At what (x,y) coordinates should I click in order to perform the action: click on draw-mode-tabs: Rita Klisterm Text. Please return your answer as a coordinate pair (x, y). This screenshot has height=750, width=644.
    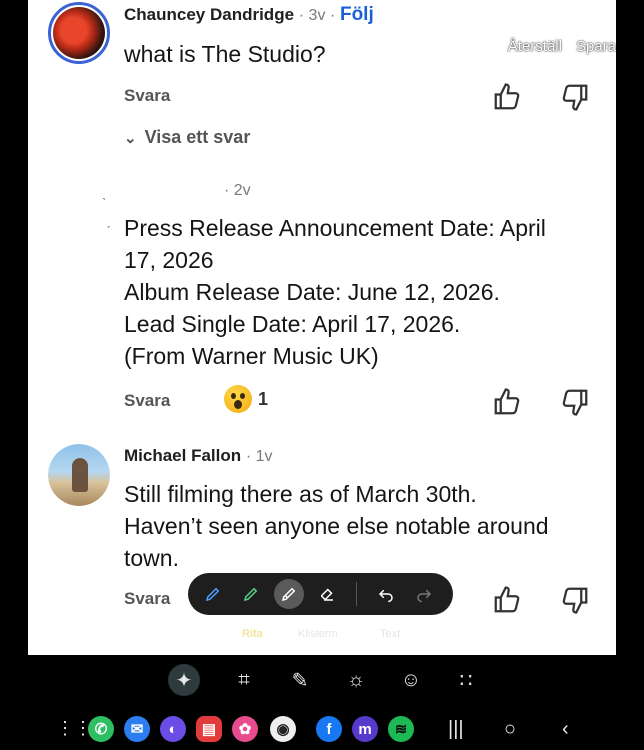
    Looking at the image, I should click on (322, 637).